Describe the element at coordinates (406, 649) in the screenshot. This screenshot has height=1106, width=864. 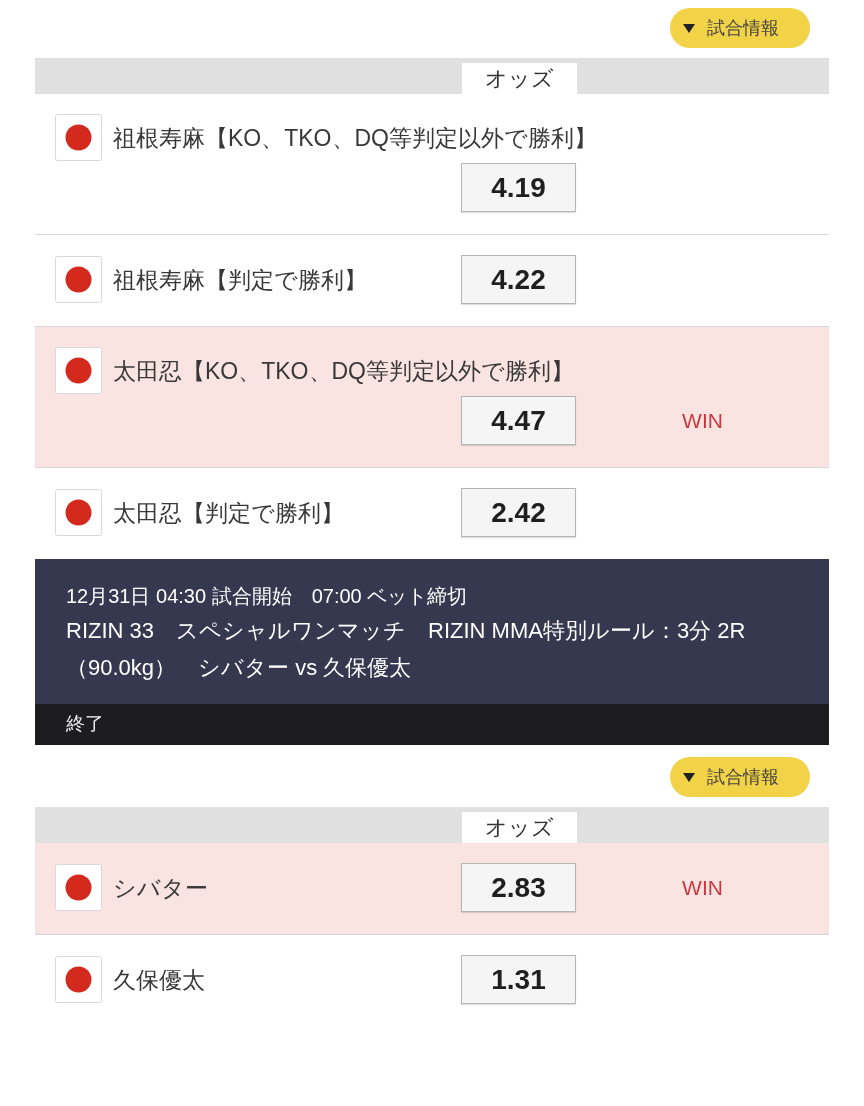
I see `match-title: RIZIN 33 スペシャルワンマッチ RIZIN MMA特別ルール：3分 2R （90.0kg） シバター vs 久保優太` at that location.